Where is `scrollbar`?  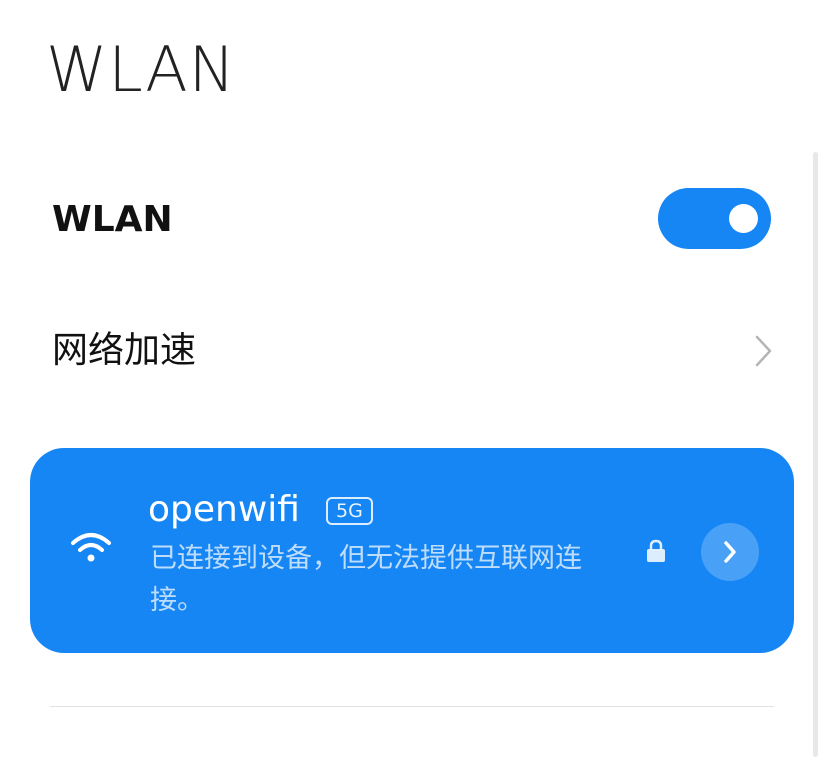
scrollbar is located at coordinates (815, 454).